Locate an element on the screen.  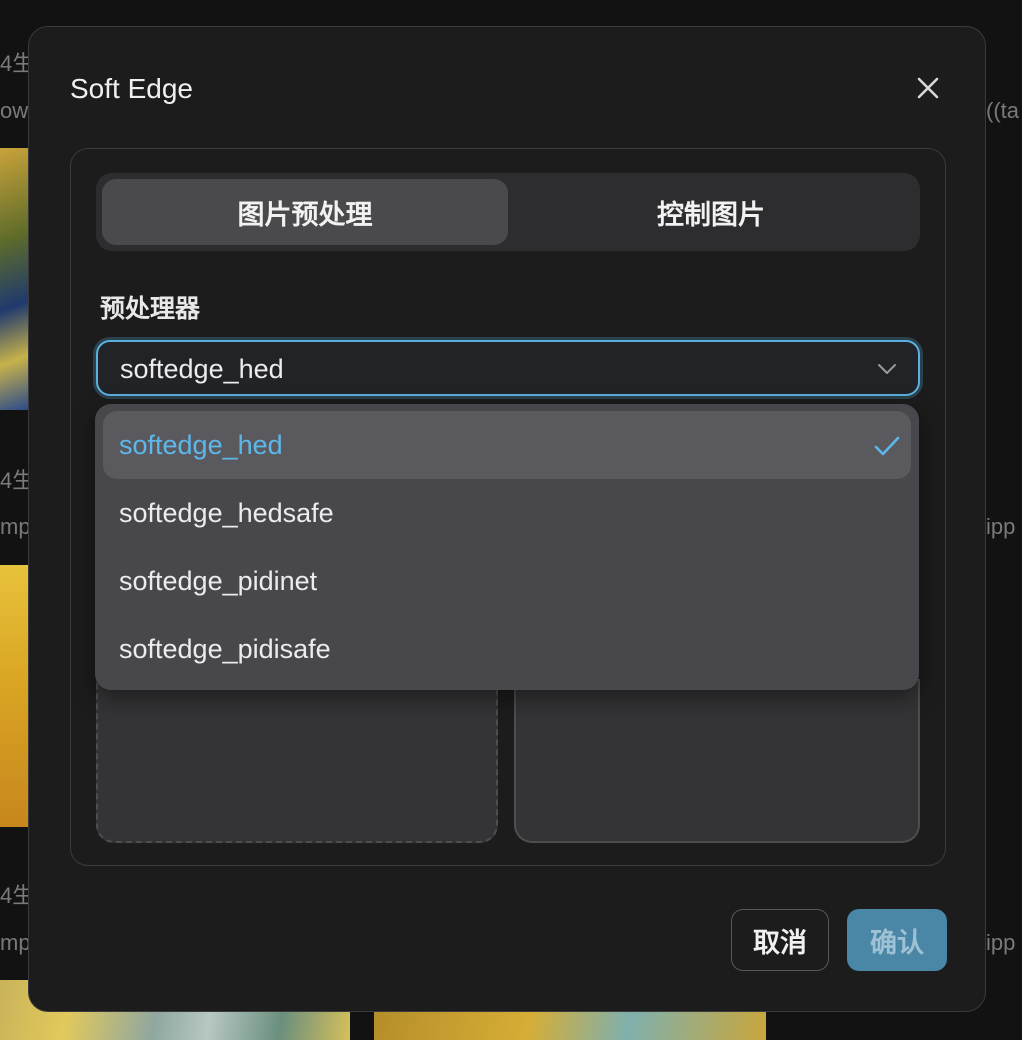
tab-image-preprocess: 图片预处理 is located at coordinates (305, 212).